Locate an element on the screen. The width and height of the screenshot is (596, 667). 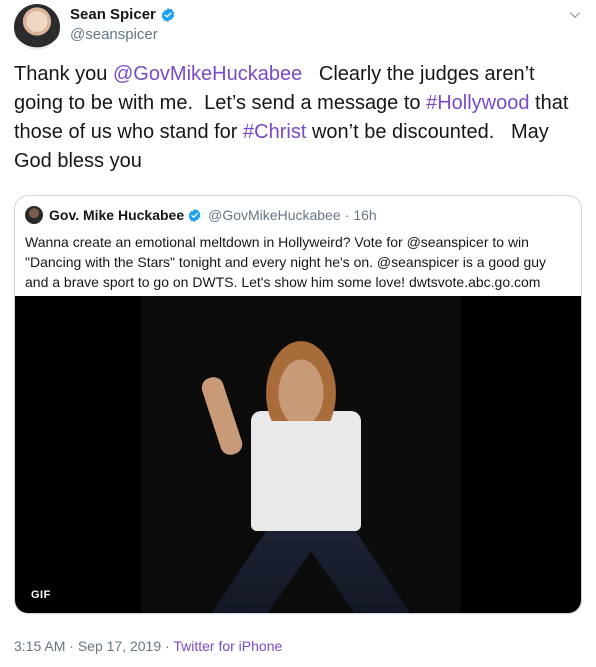
gif-badge: GIF is located at coordinates (41, 595).